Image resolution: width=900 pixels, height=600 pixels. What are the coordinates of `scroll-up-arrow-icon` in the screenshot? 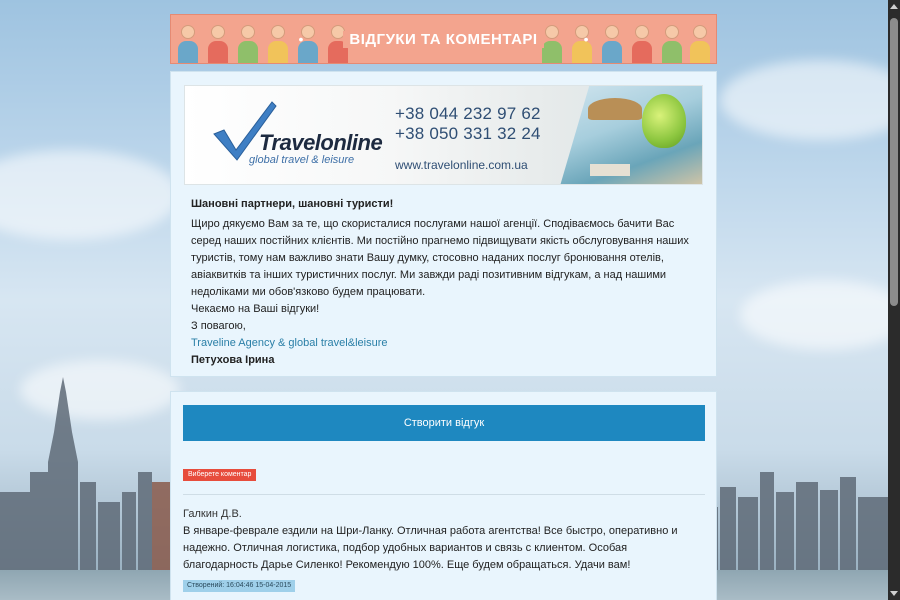 It's located at (894, 6).